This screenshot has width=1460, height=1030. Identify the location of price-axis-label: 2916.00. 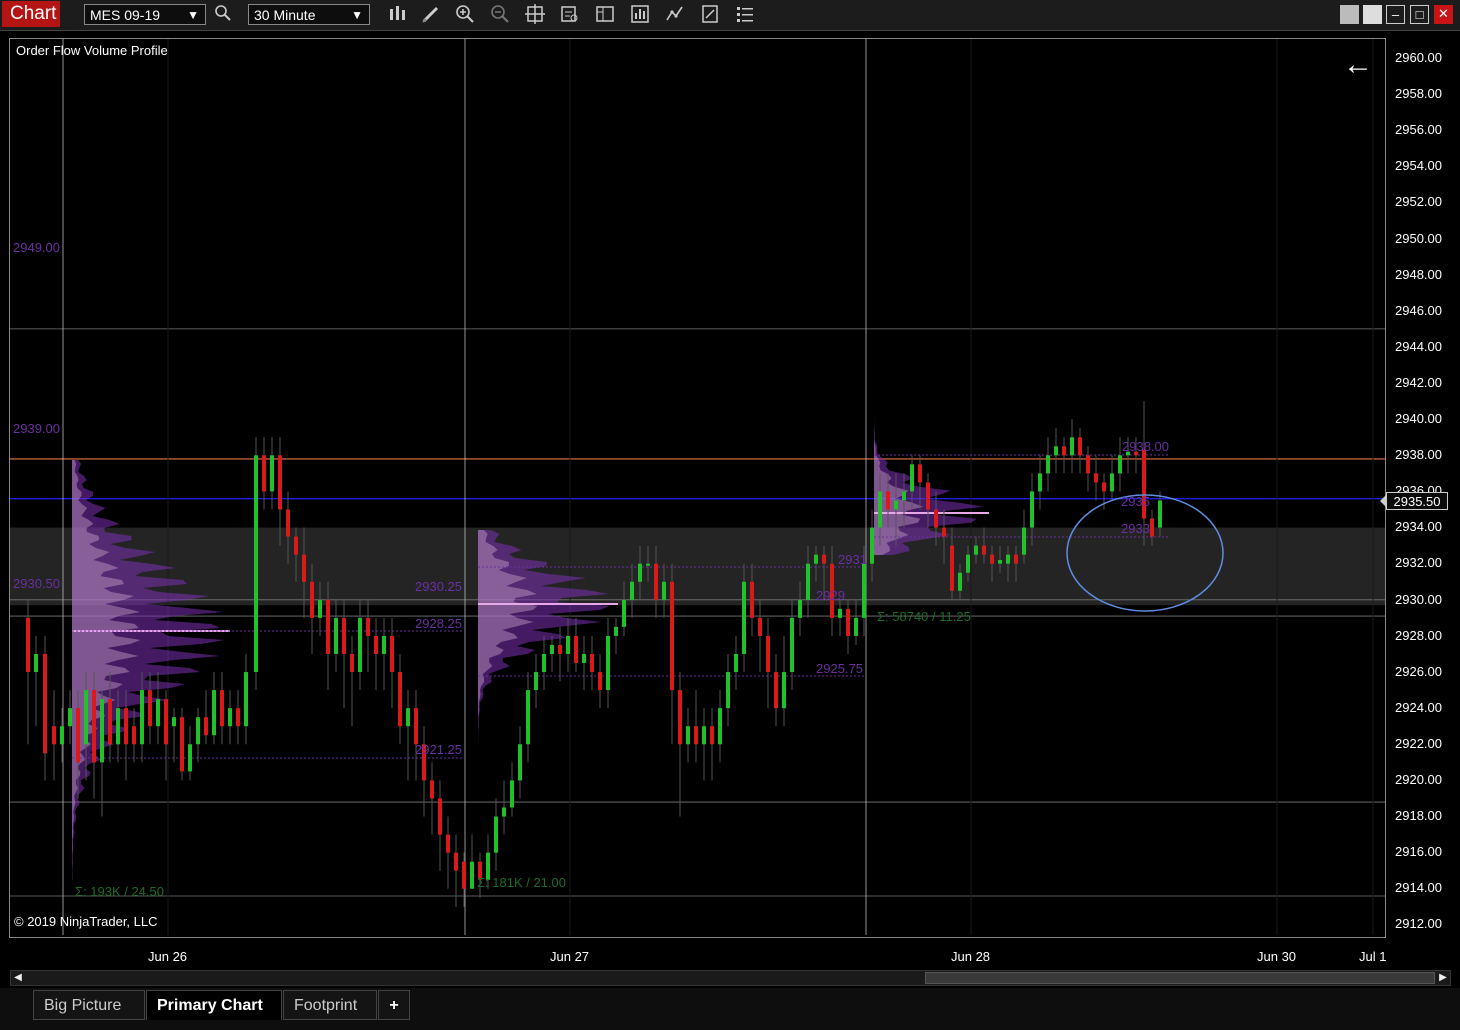
(1418, 852).